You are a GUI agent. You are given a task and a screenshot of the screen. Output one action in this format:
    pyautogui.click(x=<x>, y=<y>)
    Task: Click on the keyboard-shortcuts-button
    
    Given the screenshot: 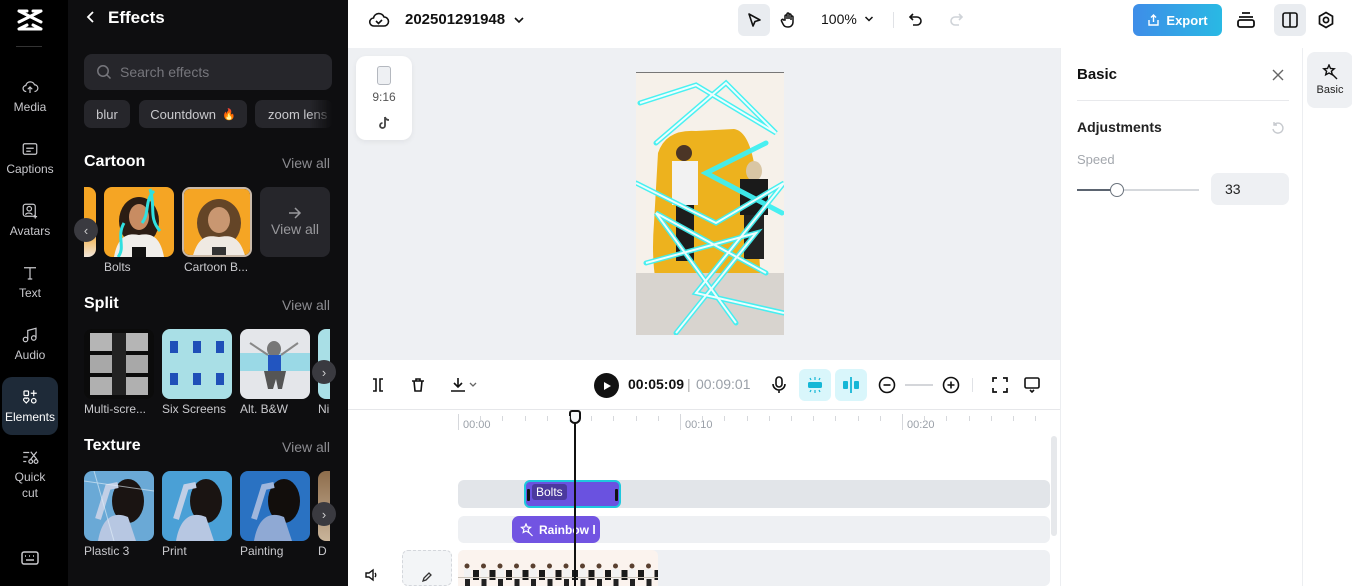 What is the action you would take?
    pyautogui.click(x=30, y=558)
    